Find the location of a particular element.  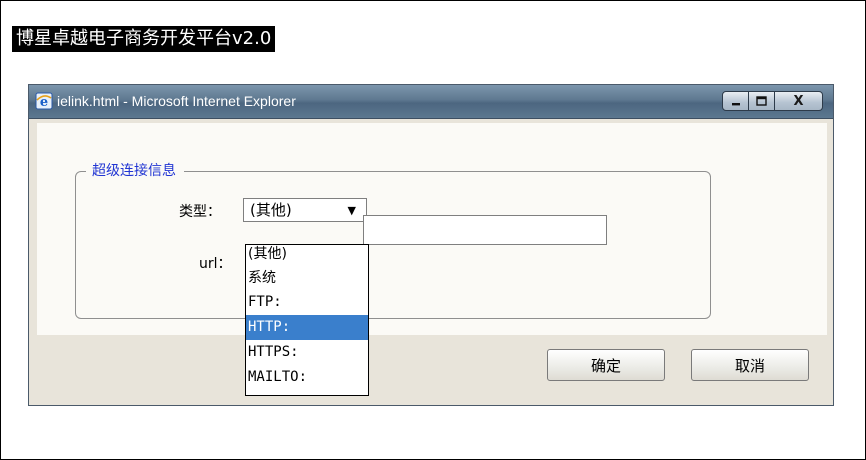

app-title: 博星卓越电子商务开发平台v2.0 is located at coordinates (144, 39).